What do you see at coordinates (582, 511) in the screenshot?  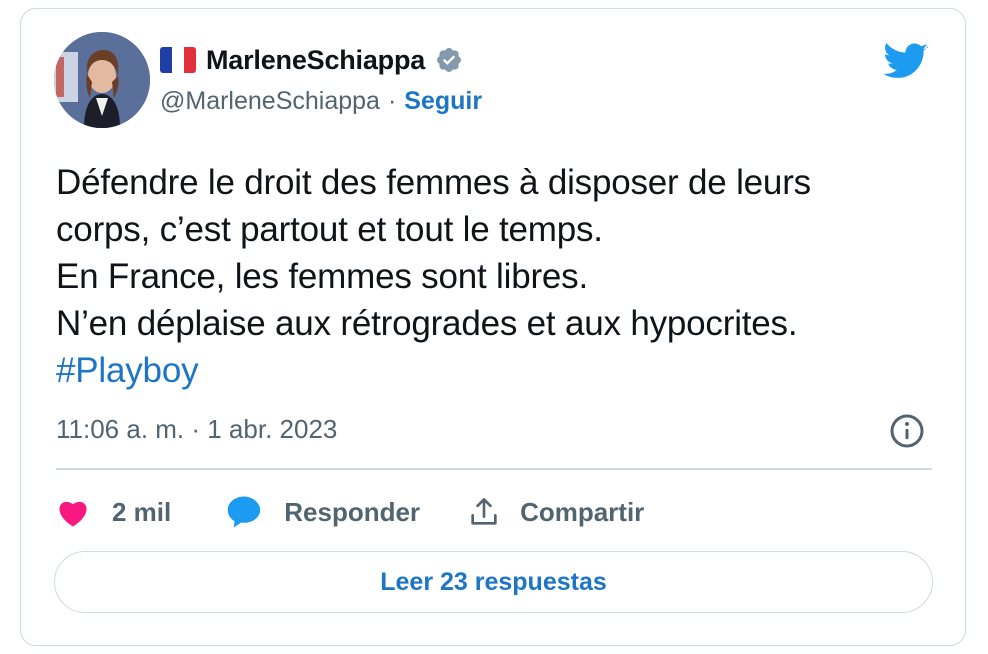 I see `share-label: Compartir` at bounding box center [582, 511].